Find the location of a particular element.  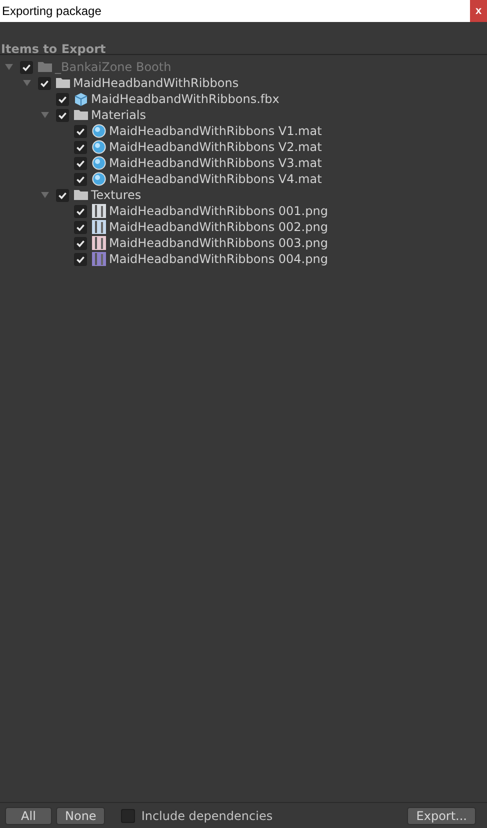

close-button: x is located at coordinates (478, 11).